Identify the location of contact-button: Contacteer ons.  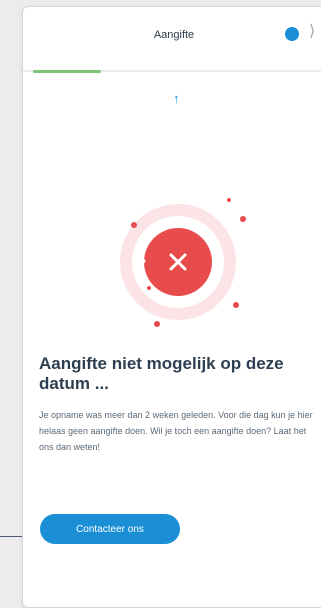
(110, 529).